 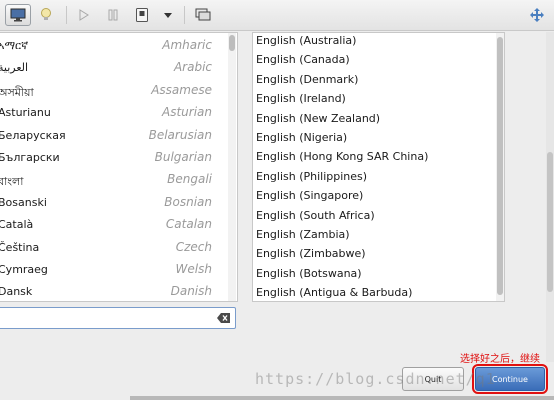 What do you see at coordinates (375, 379) in the screenshot?
I see `watermark-text: https://blog.csdn.net/q1` at bounding box center [375, 379].